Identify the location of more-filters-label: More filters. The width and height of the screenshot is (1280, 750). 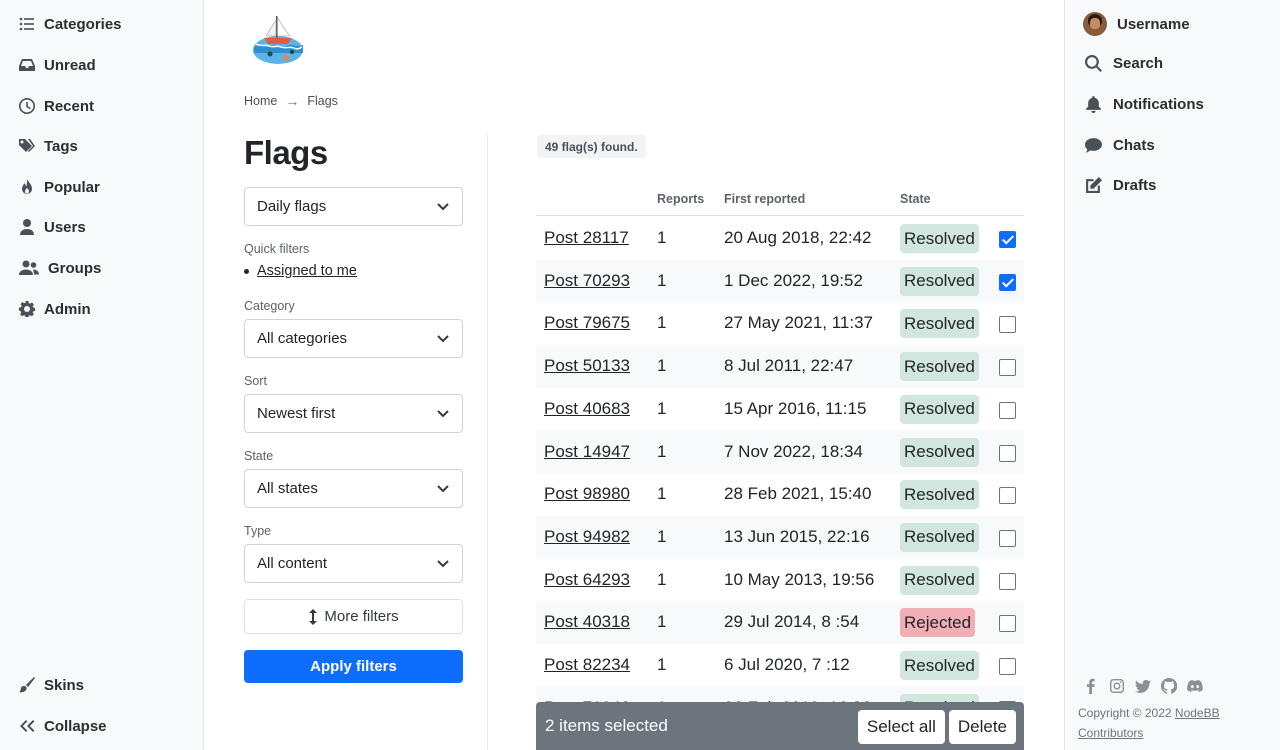
(361, 616).